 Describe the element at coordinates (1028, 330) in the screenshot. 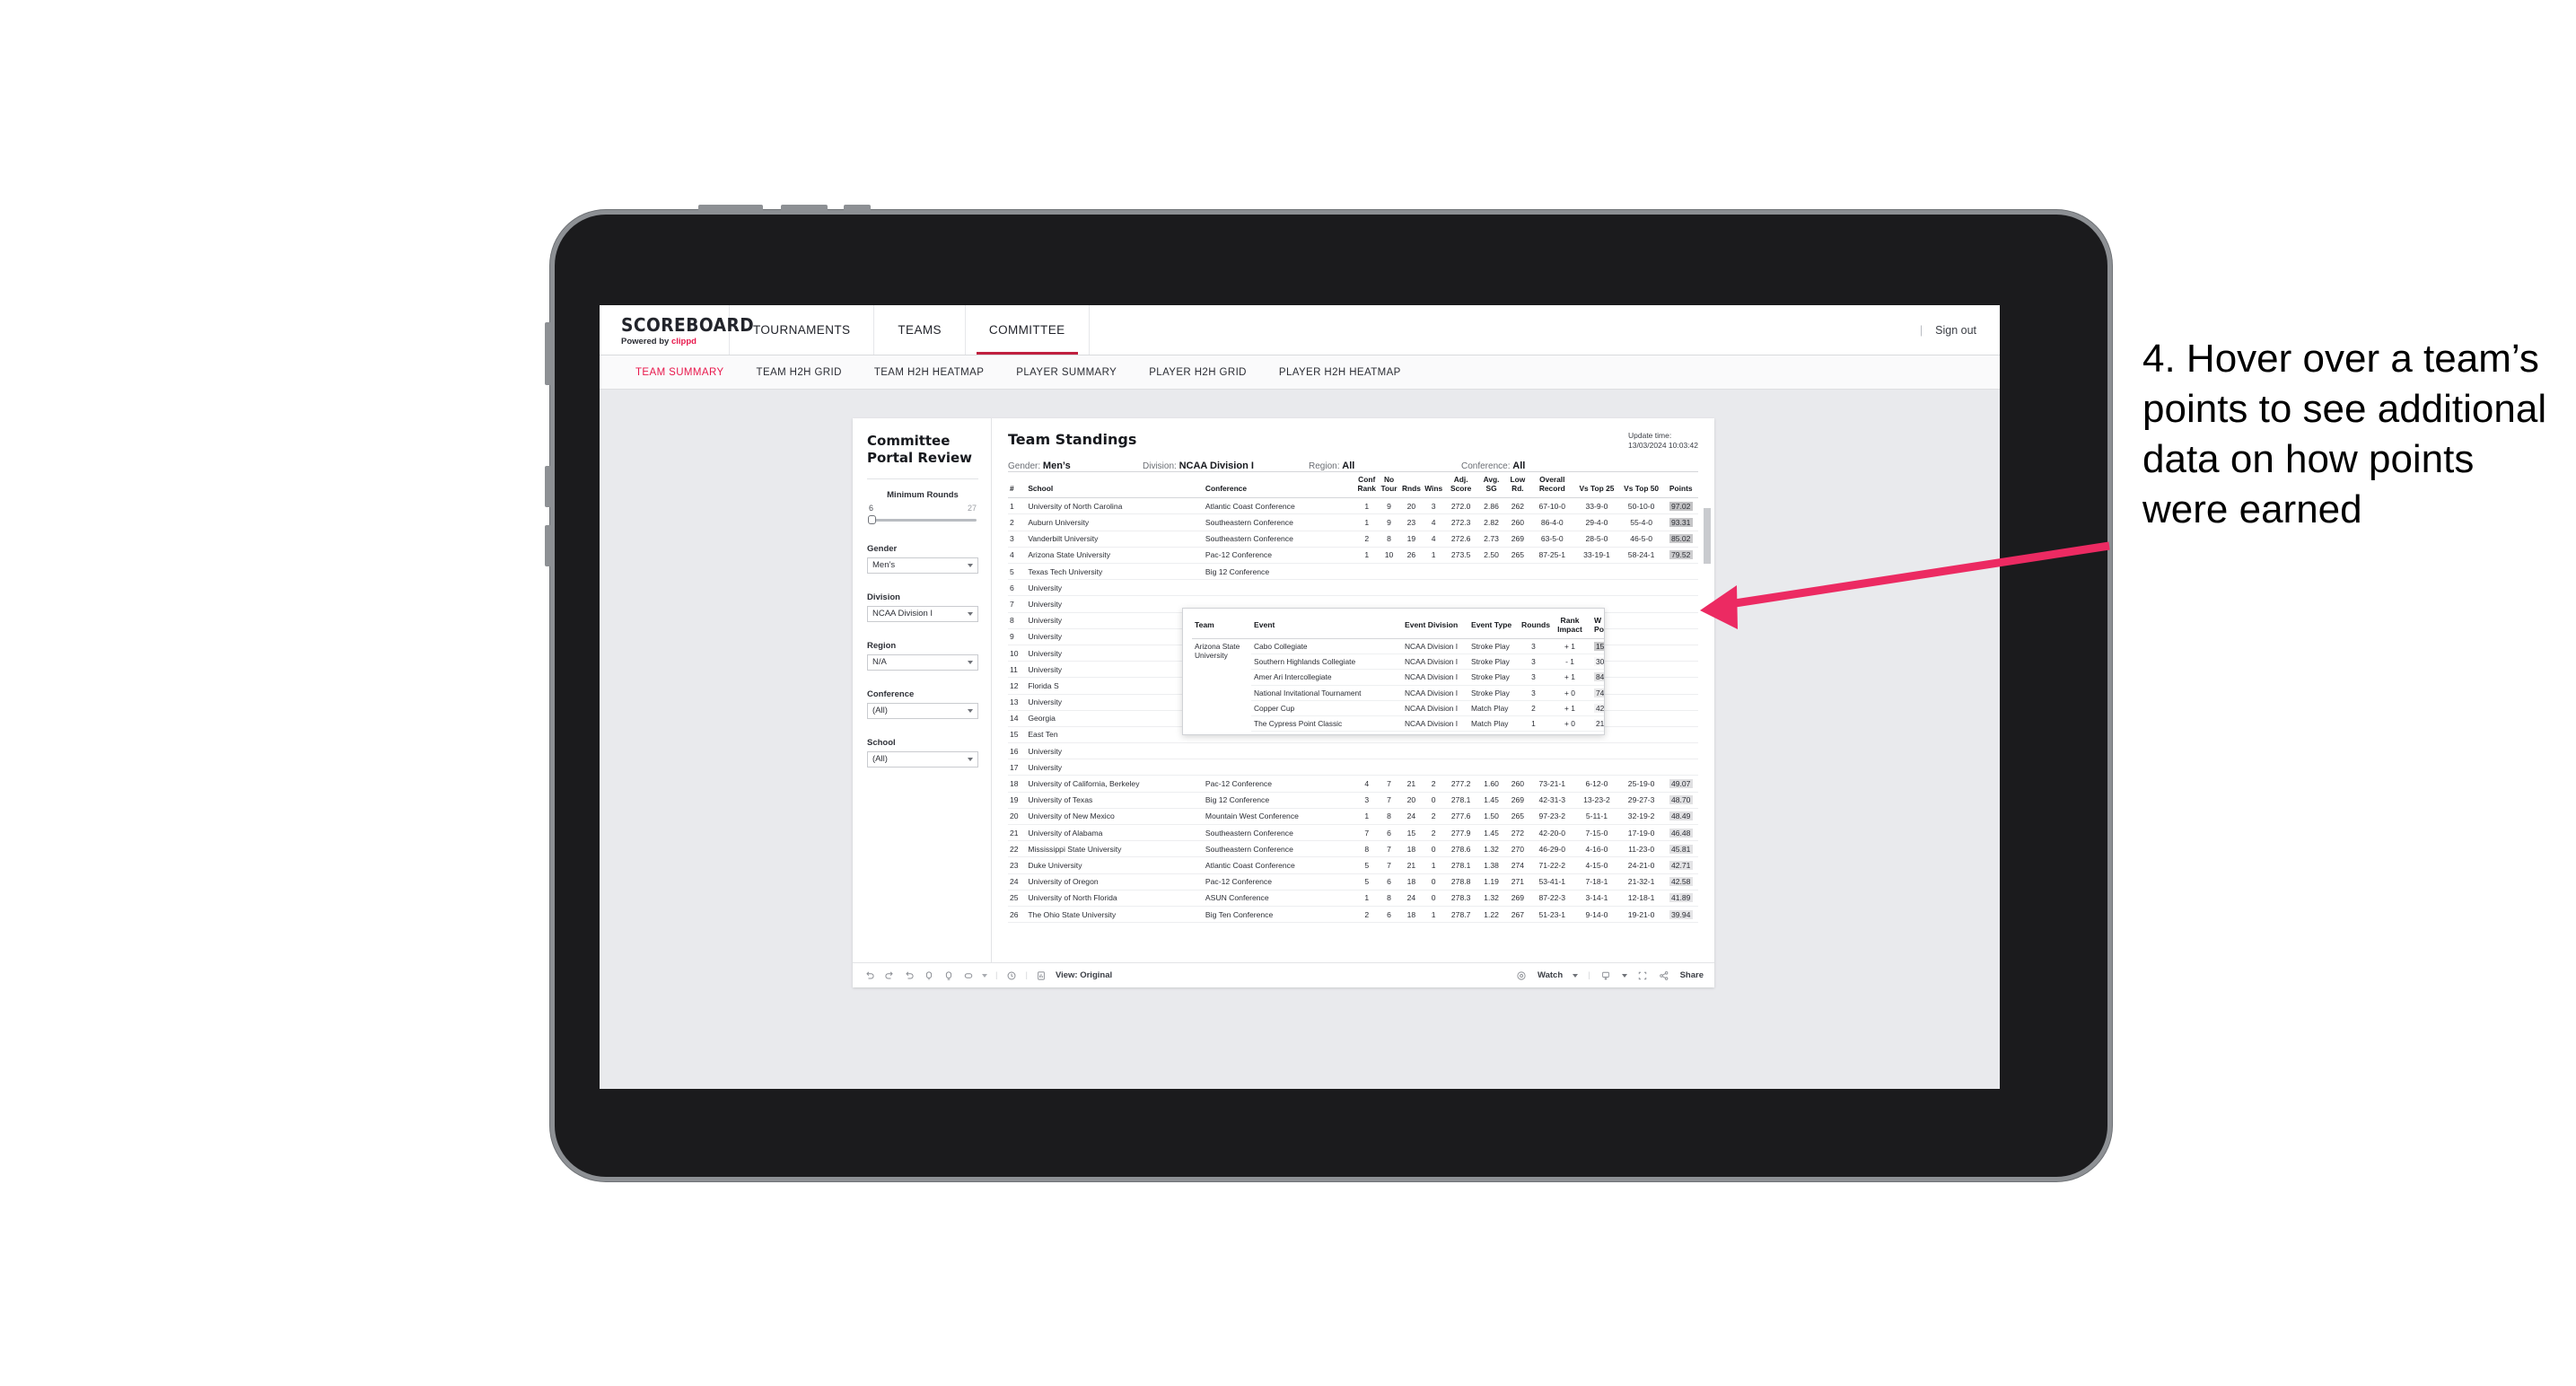

I see `nav-item-committee: COMMITTEE` at that location.